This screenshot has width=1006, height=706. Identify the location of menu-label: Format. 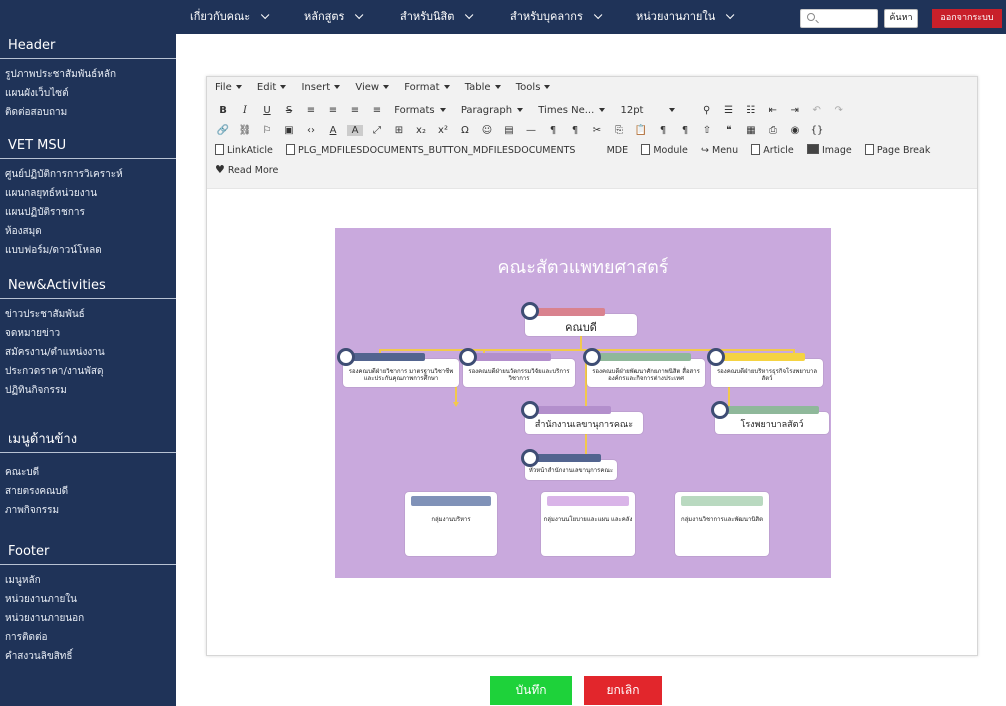
(422, 87).